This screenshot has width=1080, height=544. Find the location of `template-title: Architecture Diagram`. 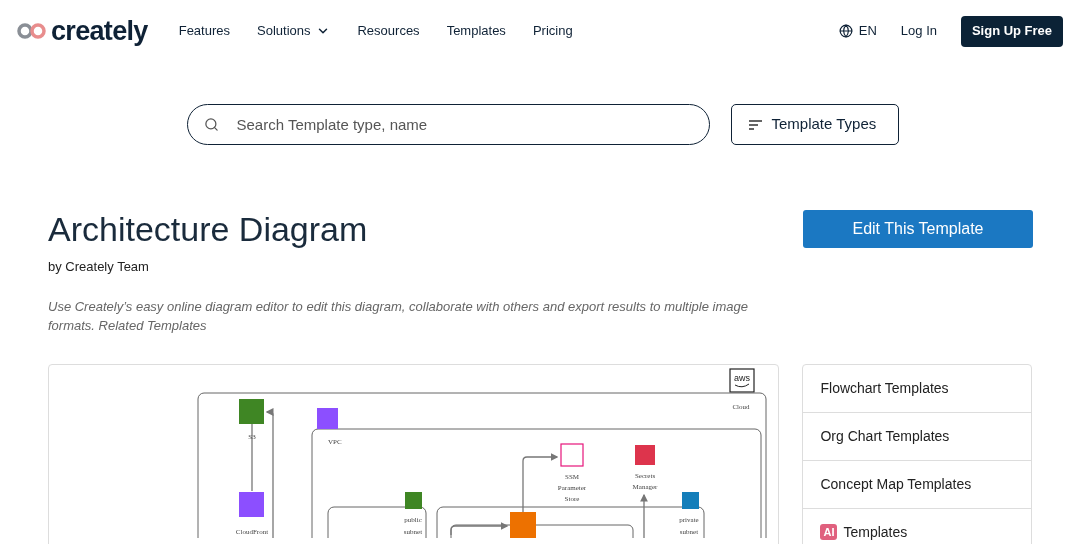

template-title: Architecture Diagram is located at coordinates (208, 229).